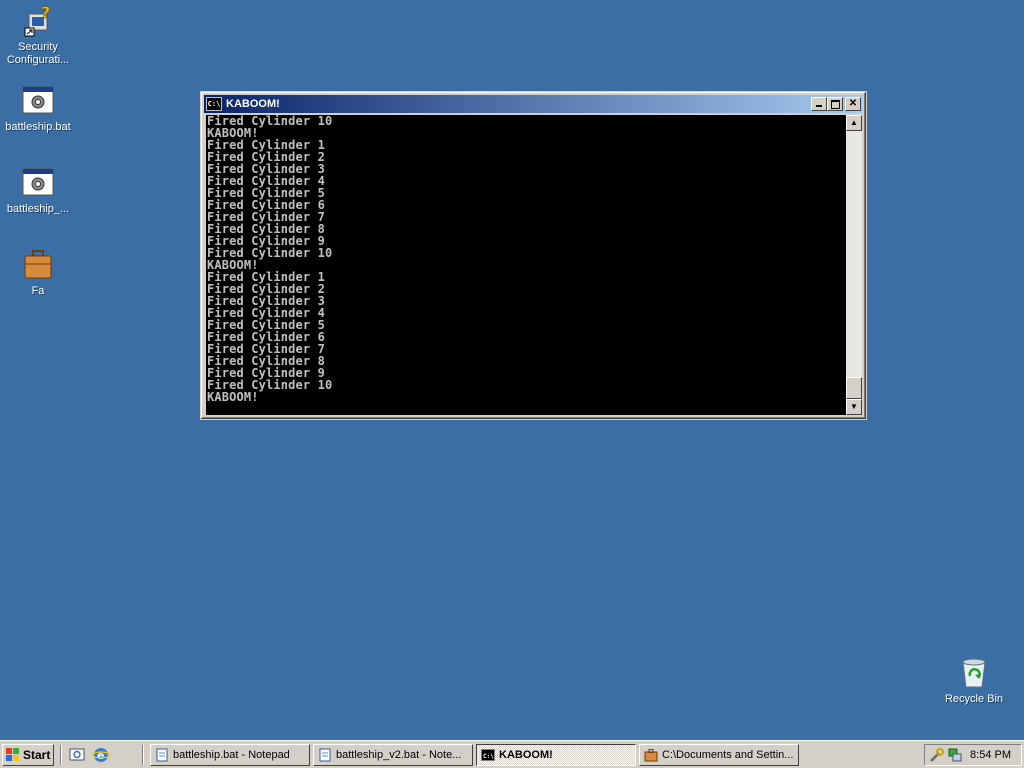  What do you see at coordinates (974, 673) in the screenshot?
I see `recycle-bin-icon` at bounding box center [974, 673].